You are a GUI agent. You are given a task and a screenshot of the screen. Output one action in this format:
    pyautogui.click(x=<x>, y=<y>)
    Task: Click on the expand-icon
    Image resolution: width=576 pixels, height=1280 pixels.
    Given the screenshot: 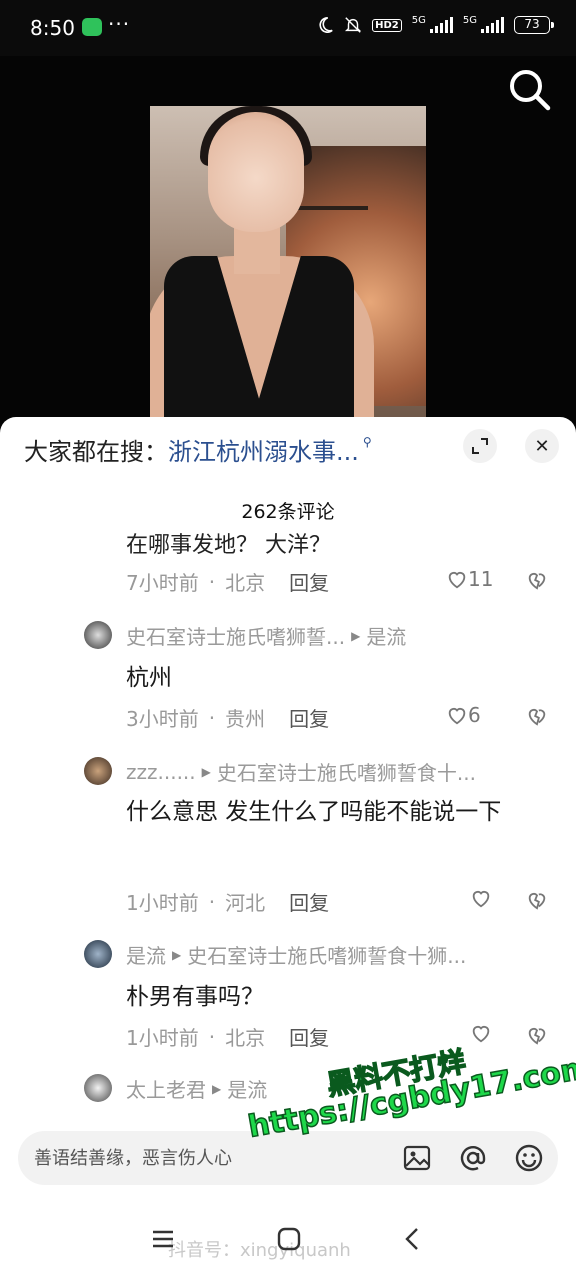 What is the action you would take?
    pyautogui.click(x=480, y=446)
    